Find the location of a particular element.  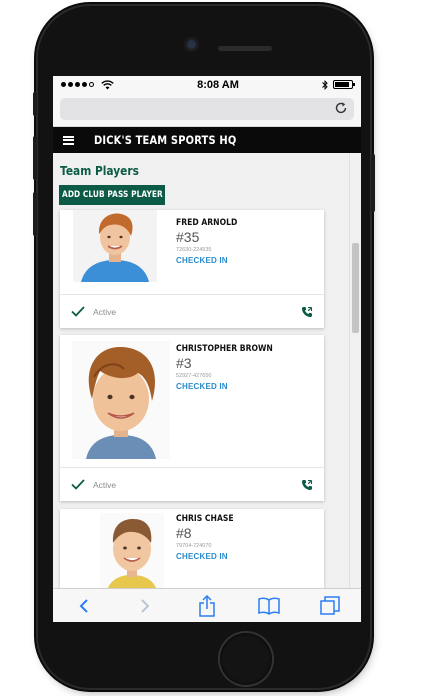

menu-icon is located at coordinates (68, 140).